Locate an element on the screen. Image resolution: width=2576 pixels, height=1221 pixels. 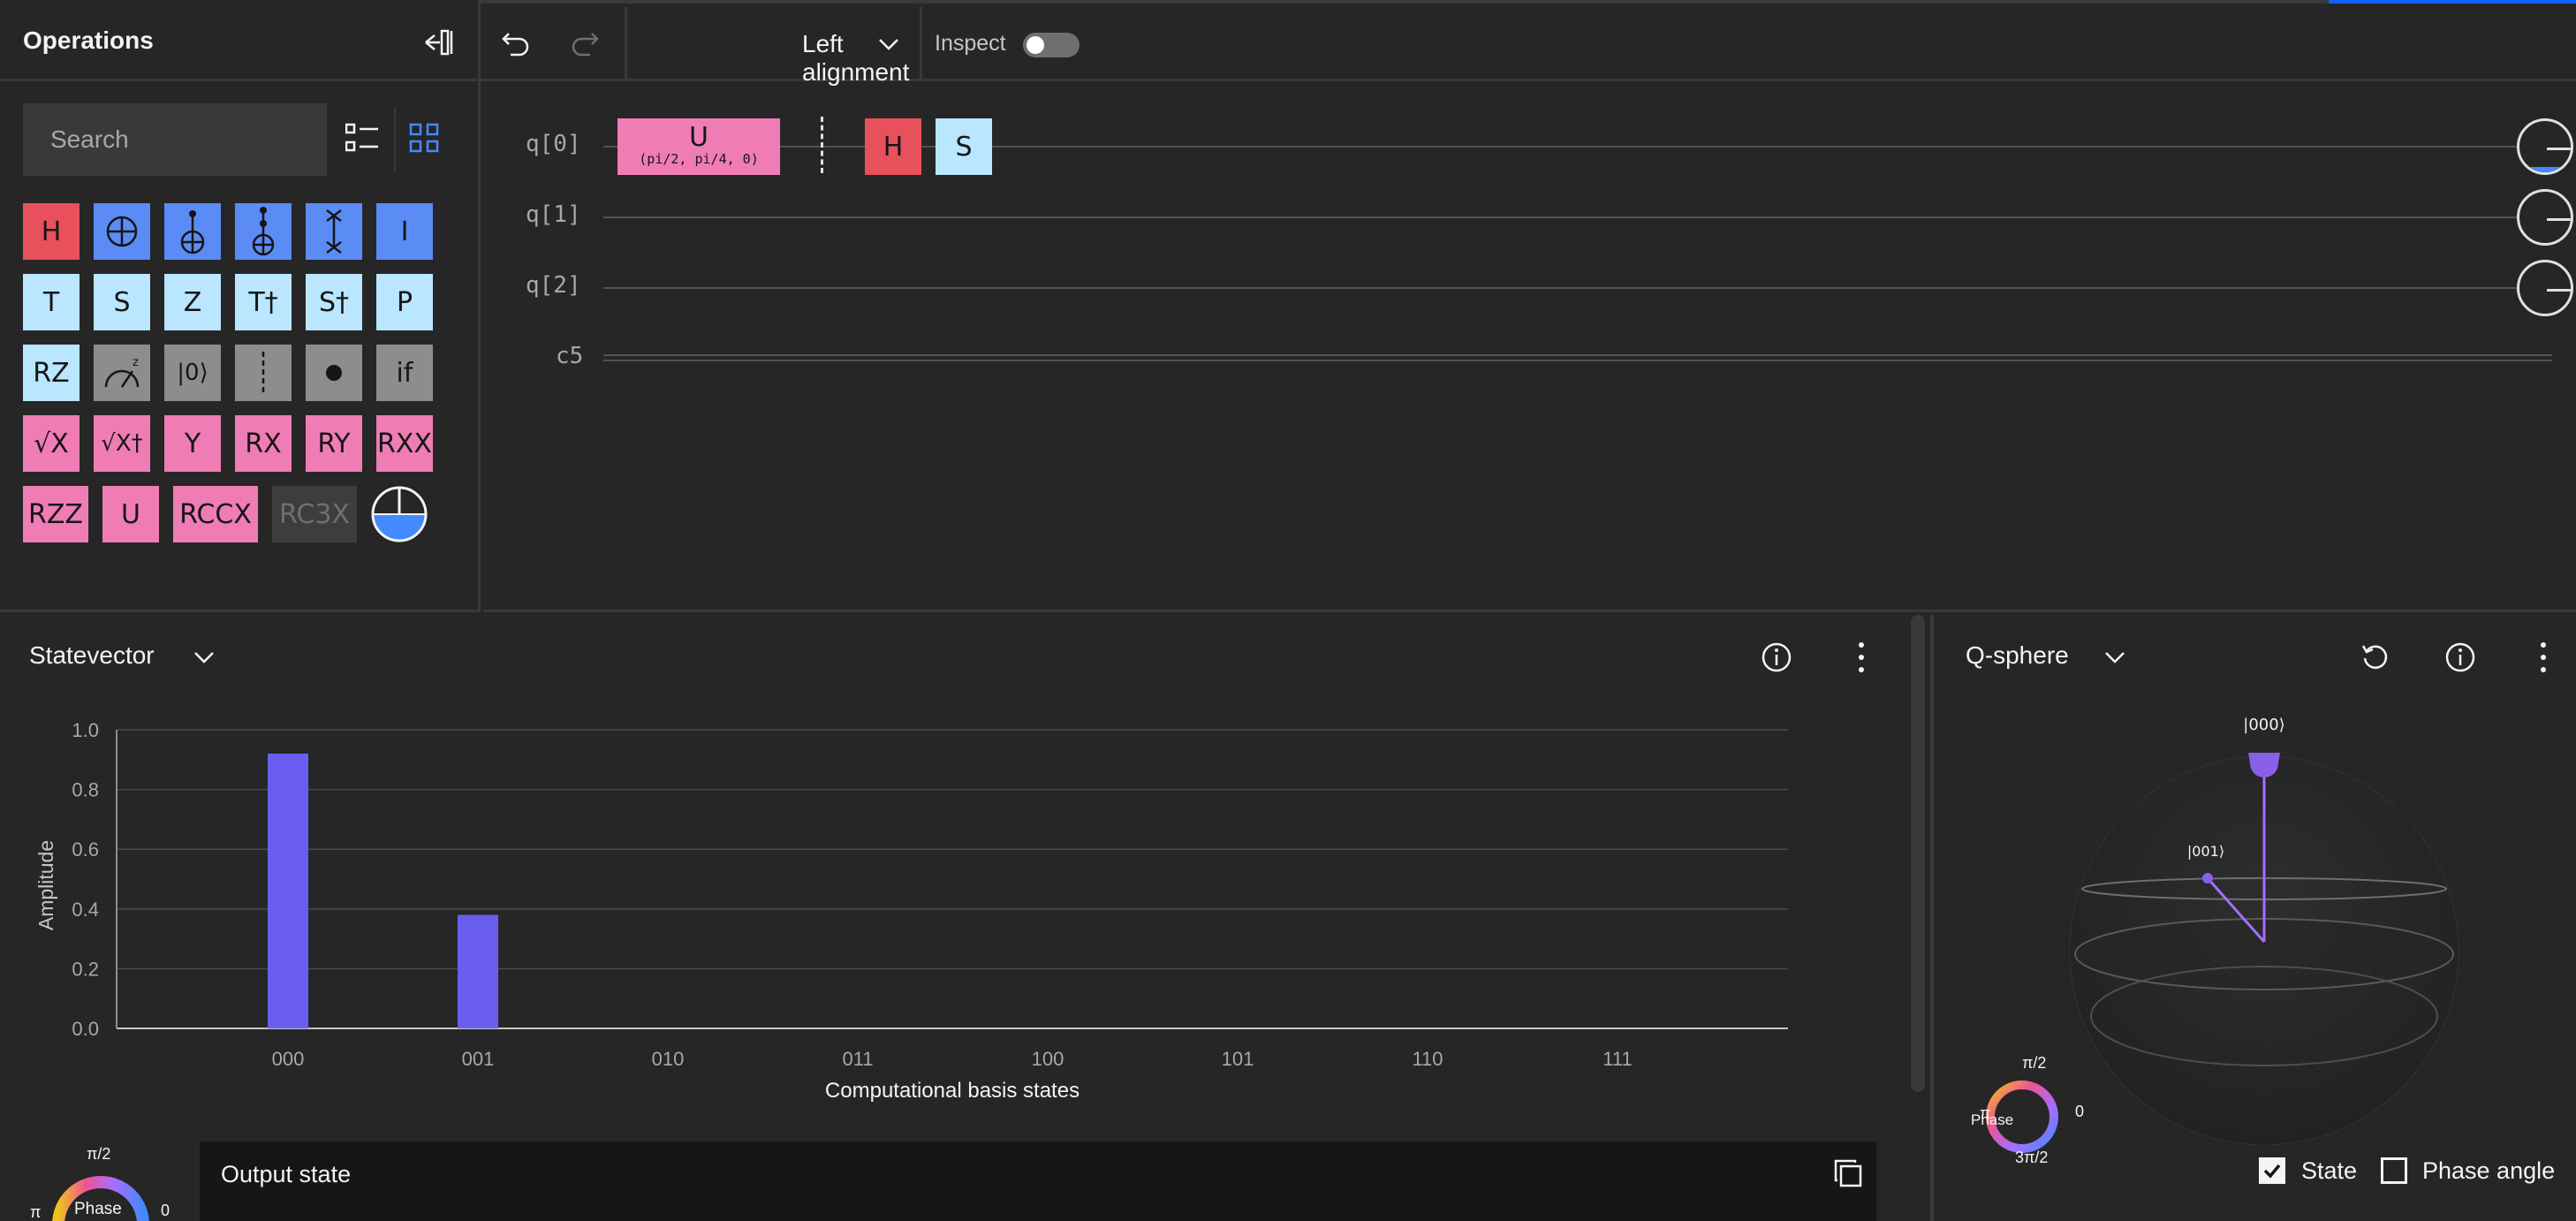
disk-line is located at coordinates (2559, 290).